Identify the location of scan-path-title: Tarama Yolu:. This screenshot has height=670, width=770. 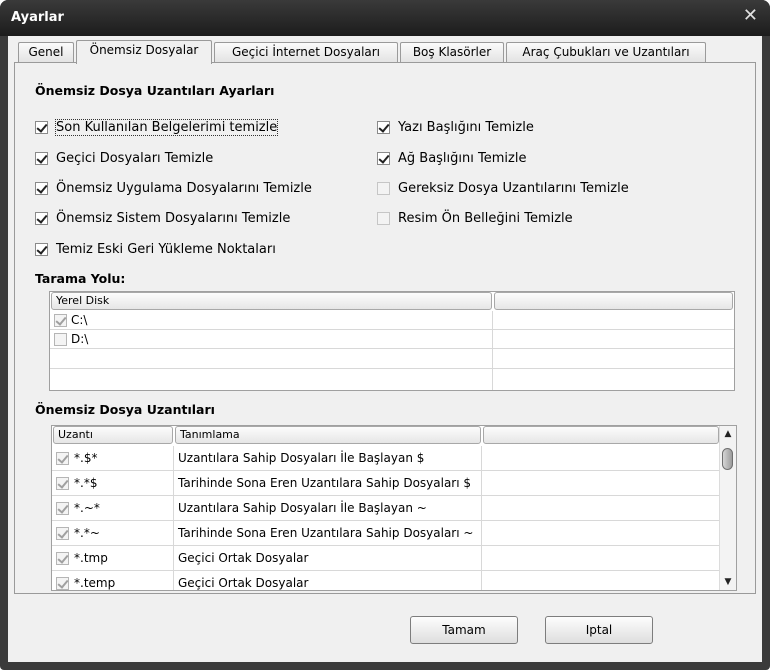
(80, 278).